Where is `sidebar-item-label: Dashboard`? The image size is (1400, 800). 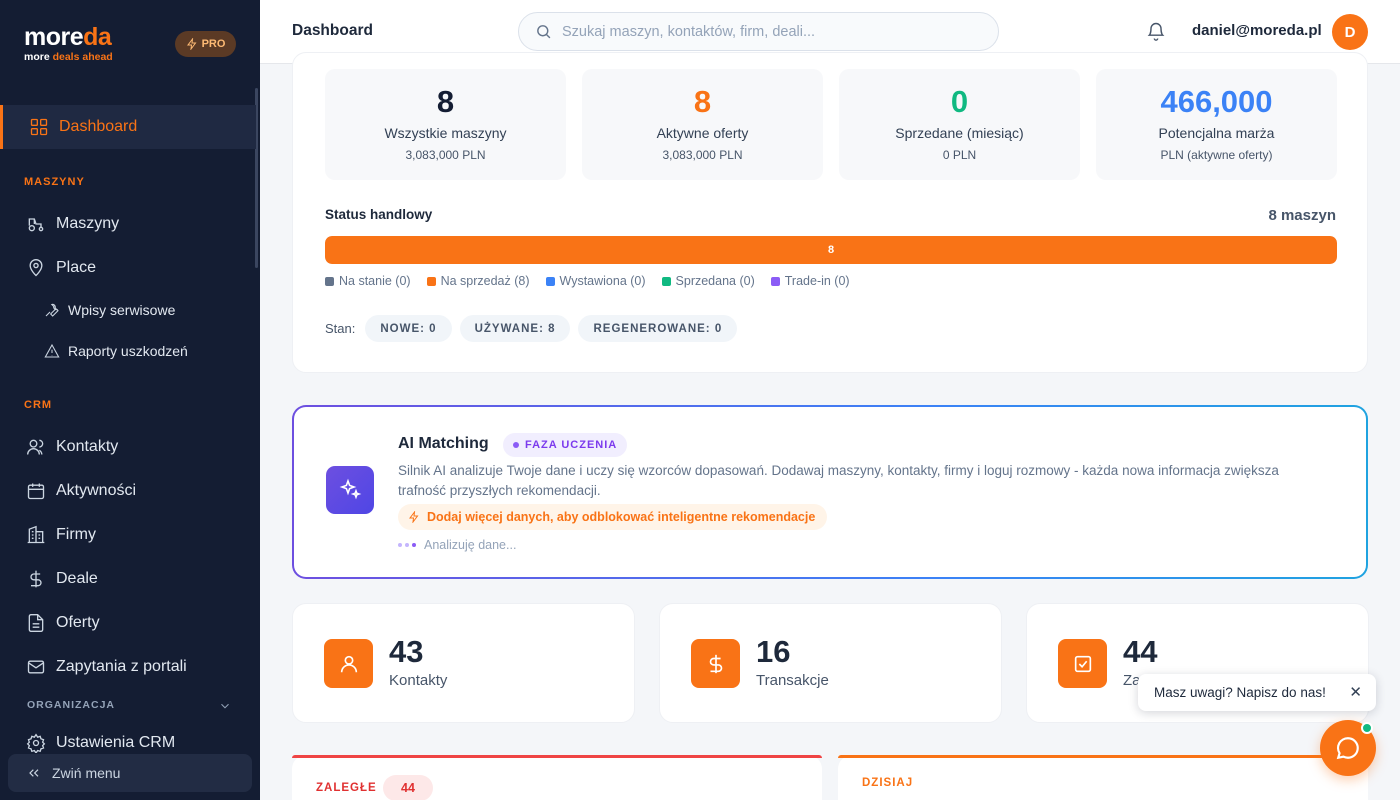
sidebar-item-label: Dashboard is located at coordinates (98, 126).